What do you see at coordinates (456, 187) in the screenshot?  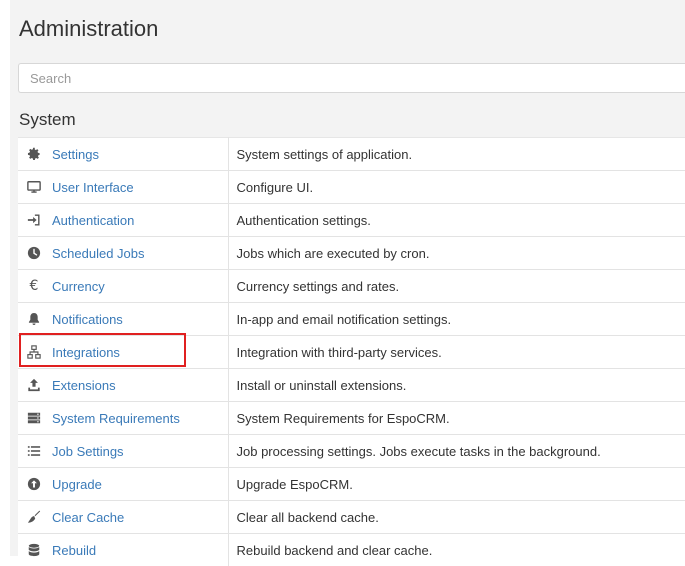 I see `user-interface-description: Configure UI.` at bounding box center [456, 187].